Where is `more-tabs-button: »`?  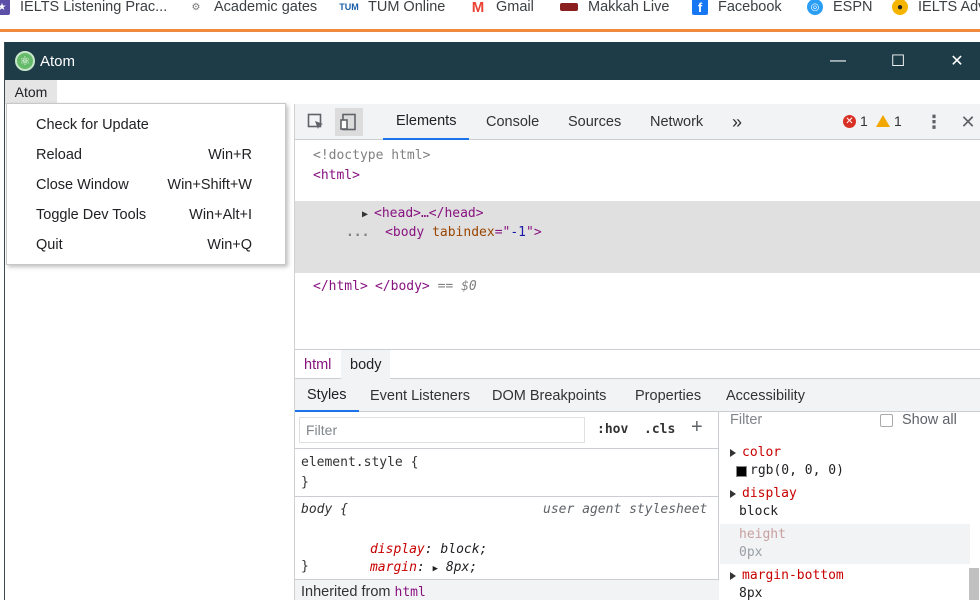 more-tabs-button: » is located at coordinates (737, 122).